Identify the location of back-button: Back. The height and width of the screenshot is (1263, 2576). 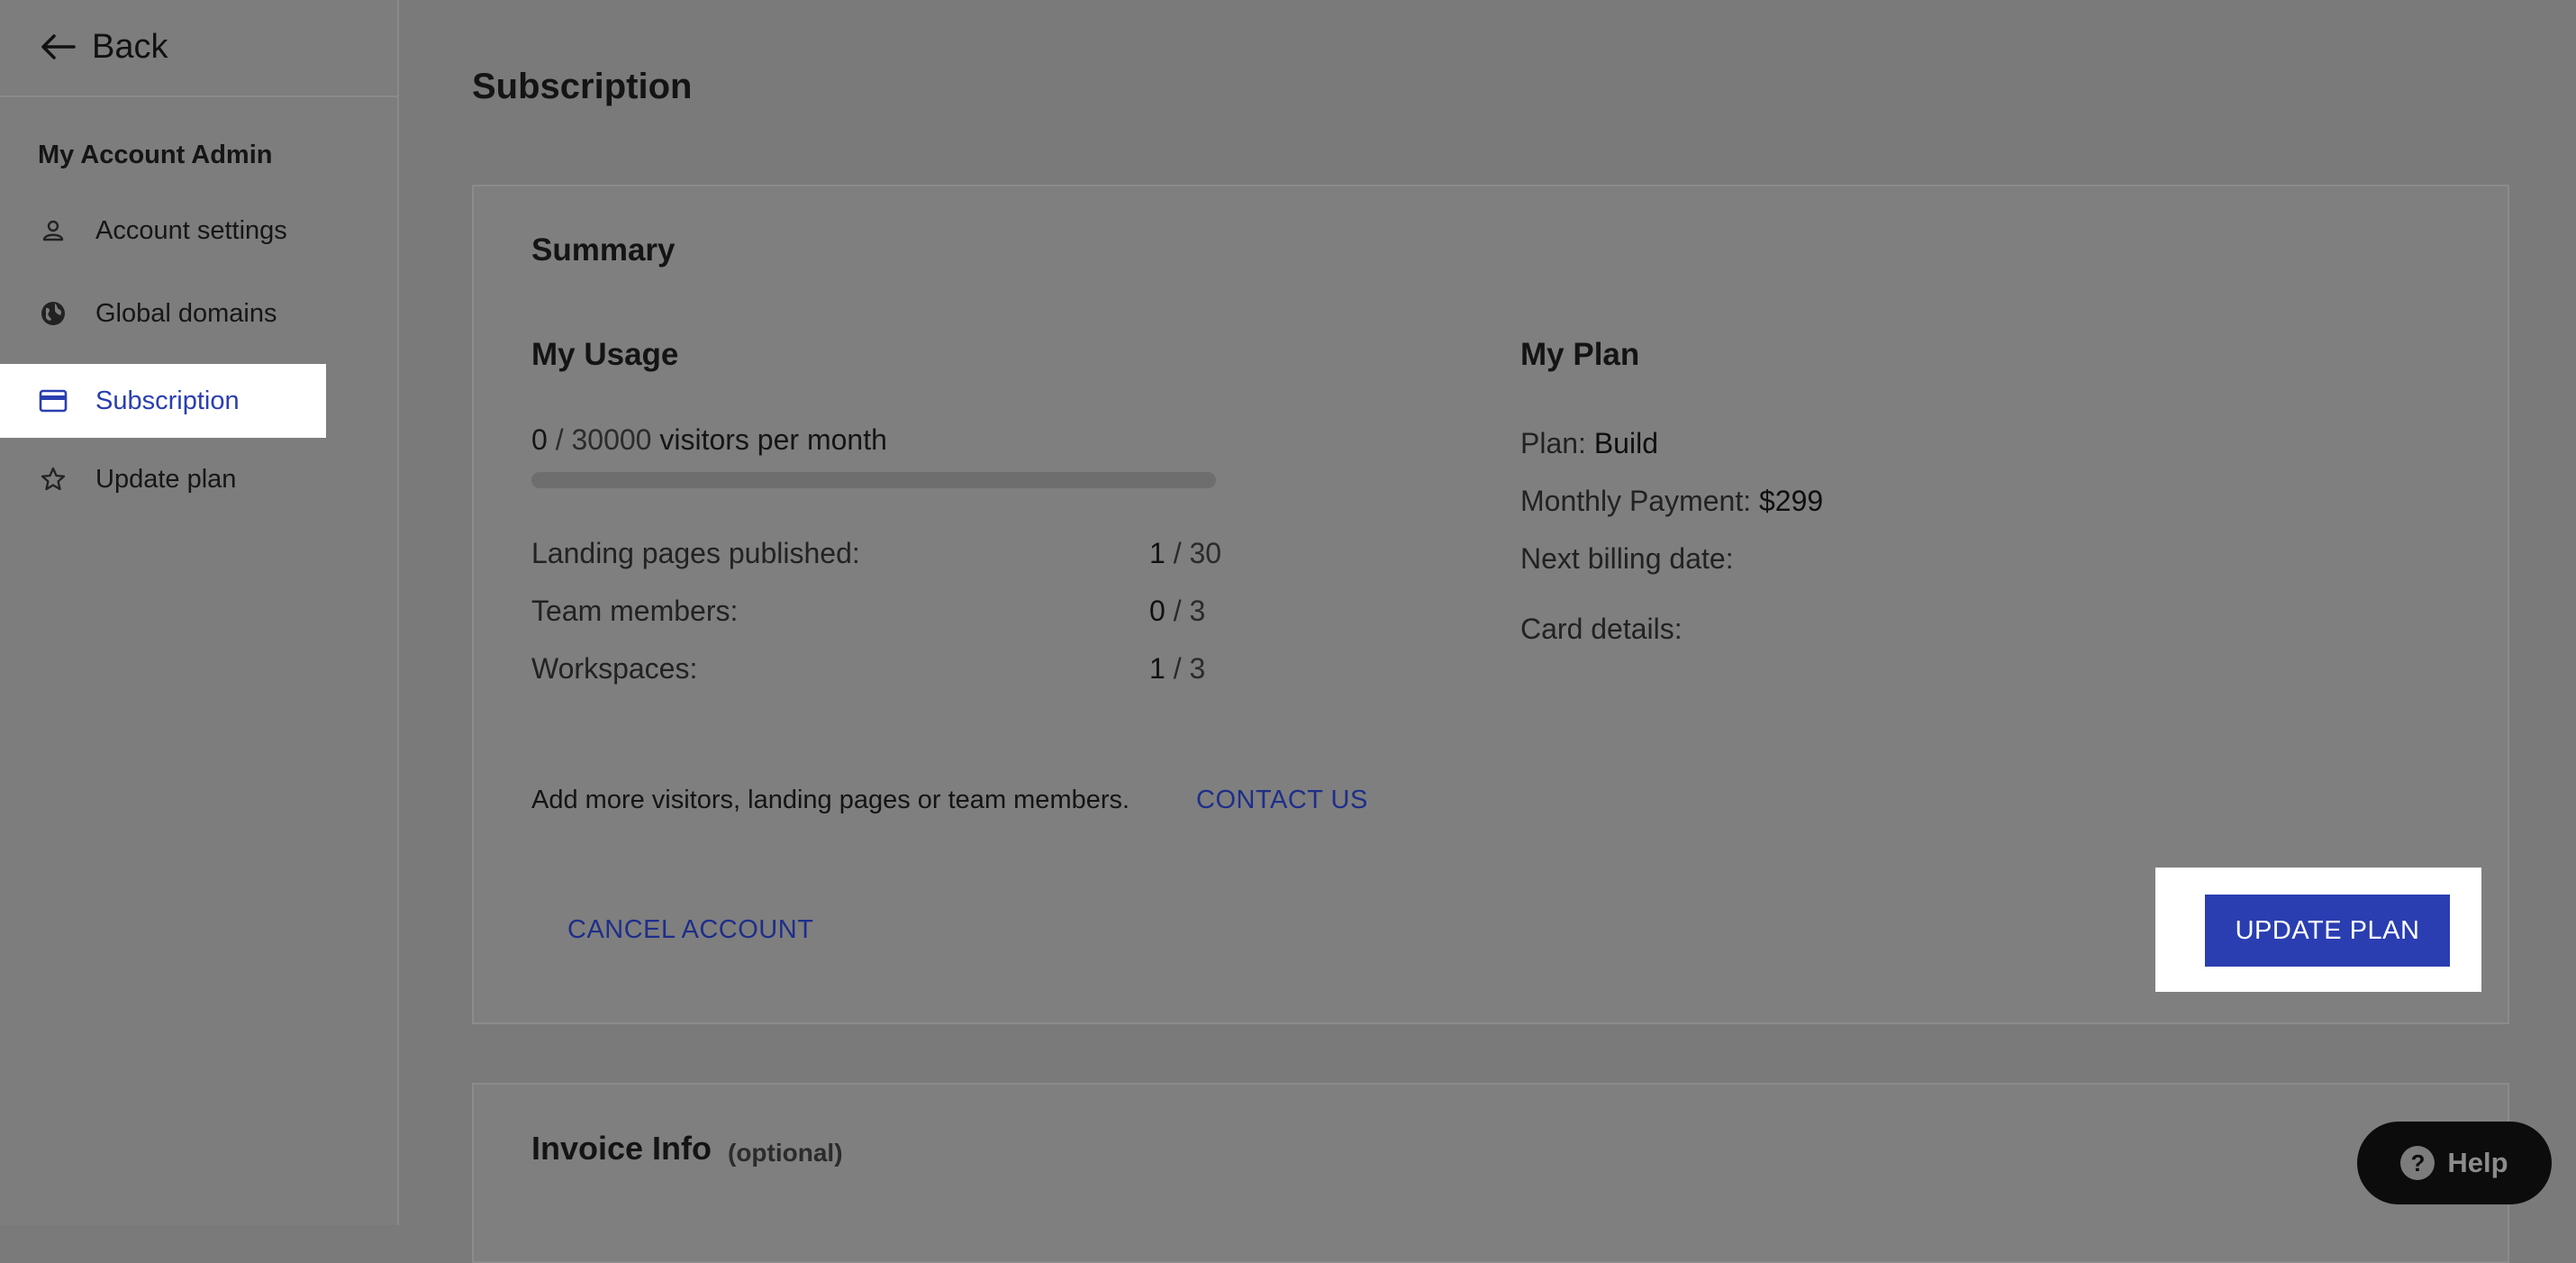
(104, 47).